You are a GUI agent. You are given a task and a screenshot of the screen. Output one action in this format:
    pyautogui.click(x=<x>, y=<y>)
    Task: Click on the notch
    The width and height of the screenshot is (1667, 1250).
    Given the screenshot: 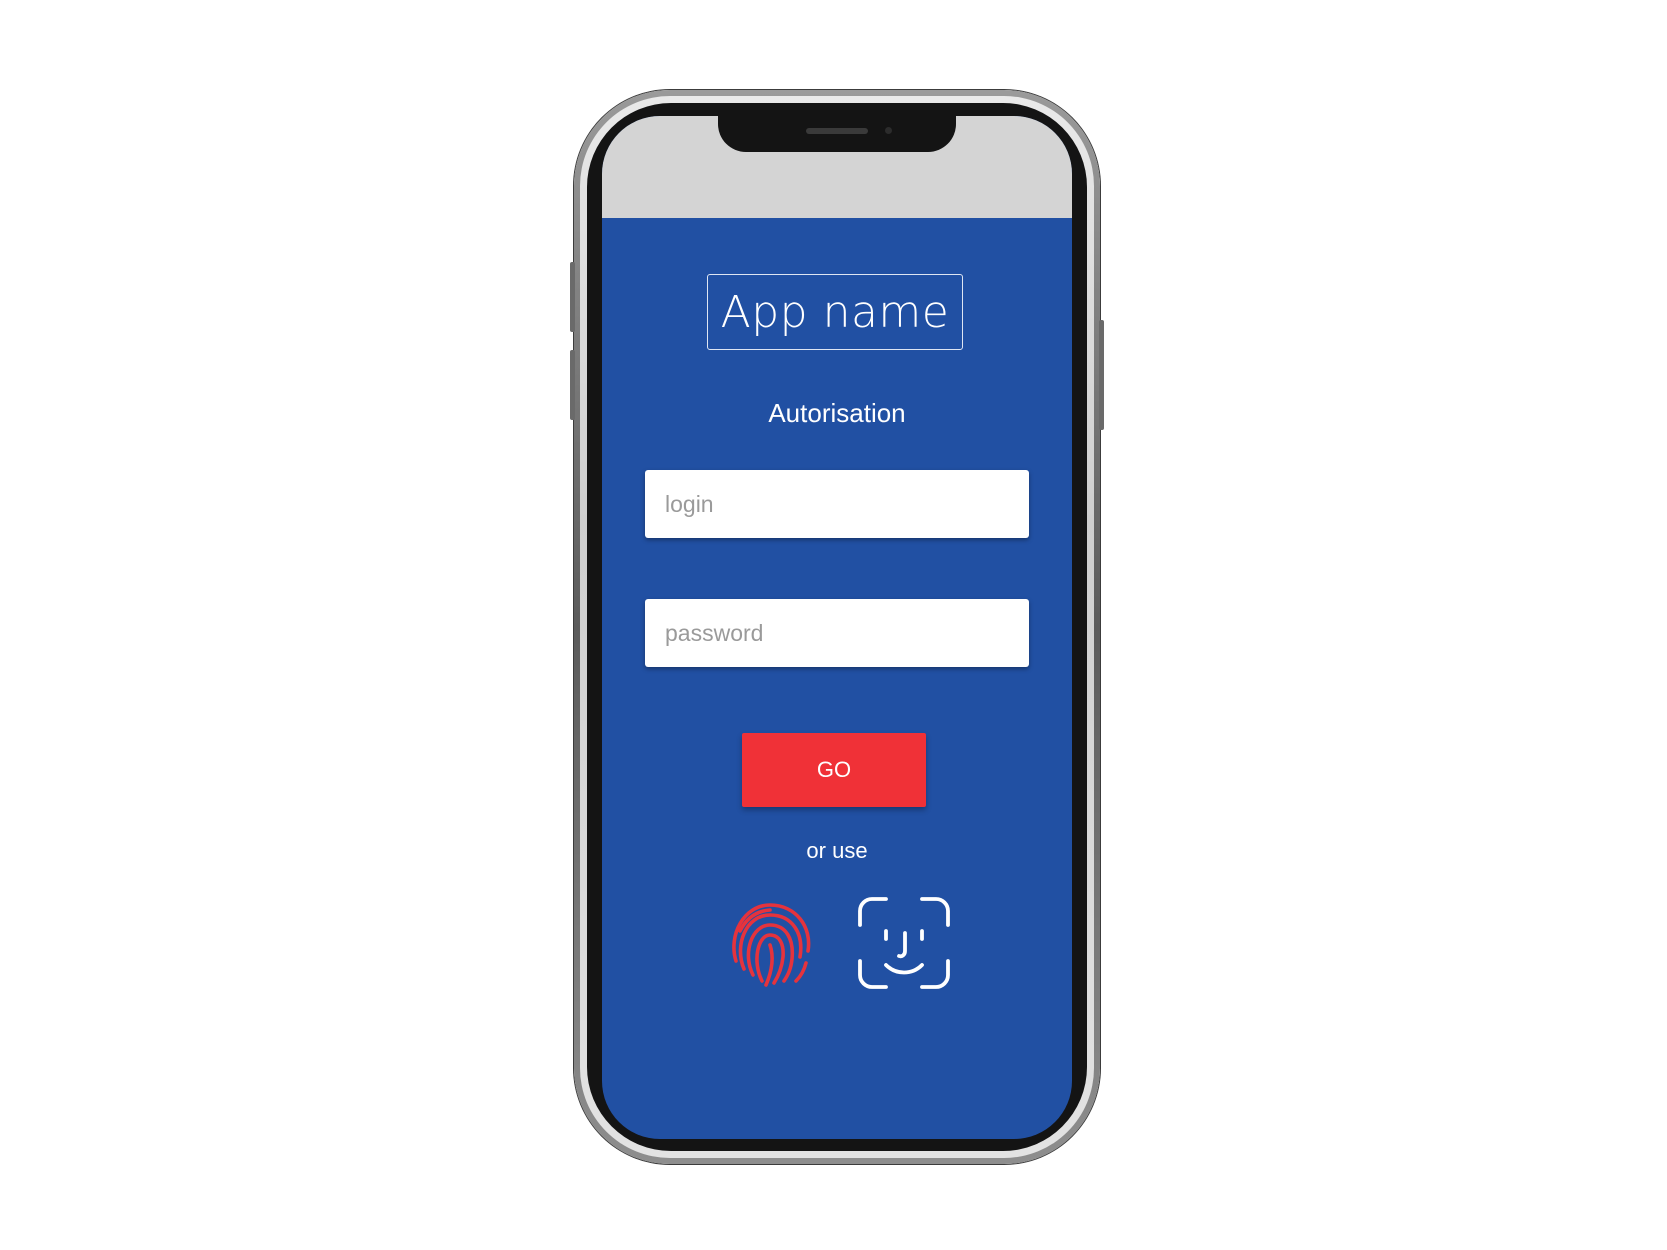 What is the action you would take?
    pyautogui.click(x=837, y=134)
    